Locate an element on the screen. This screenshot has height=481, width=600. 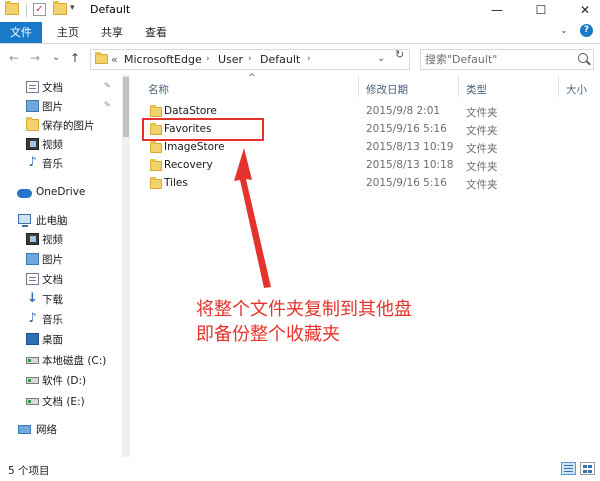
sidebar-item-pictures: 图片 ✎ is located at coordinates (61, 106).